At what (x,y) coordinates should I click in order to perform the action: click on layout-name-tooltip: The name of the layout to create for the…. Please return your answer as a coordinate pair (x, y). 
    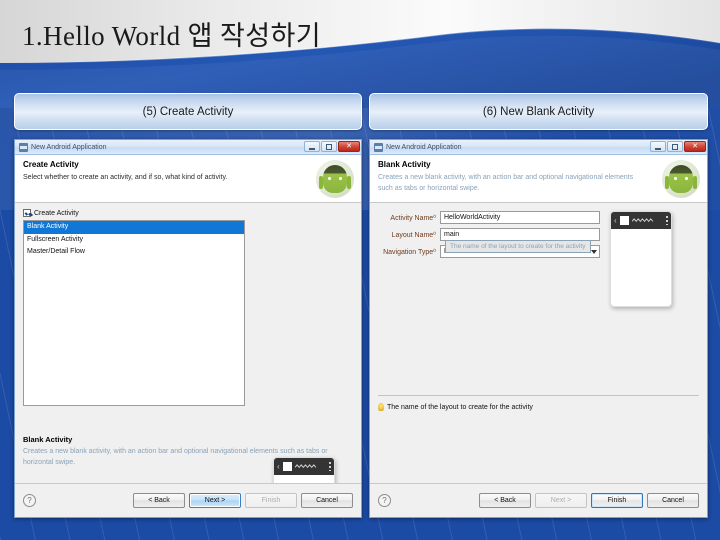
    Looking at the image, I should click on (518, 246).